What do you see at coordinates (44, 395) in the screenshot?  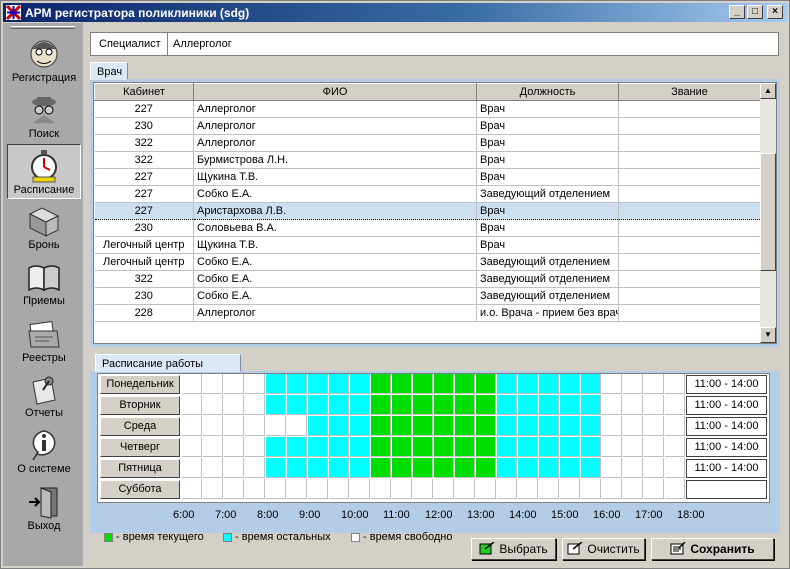 I see `sidebar-item-reports: Отчеты` at bounding box center [44, 395].